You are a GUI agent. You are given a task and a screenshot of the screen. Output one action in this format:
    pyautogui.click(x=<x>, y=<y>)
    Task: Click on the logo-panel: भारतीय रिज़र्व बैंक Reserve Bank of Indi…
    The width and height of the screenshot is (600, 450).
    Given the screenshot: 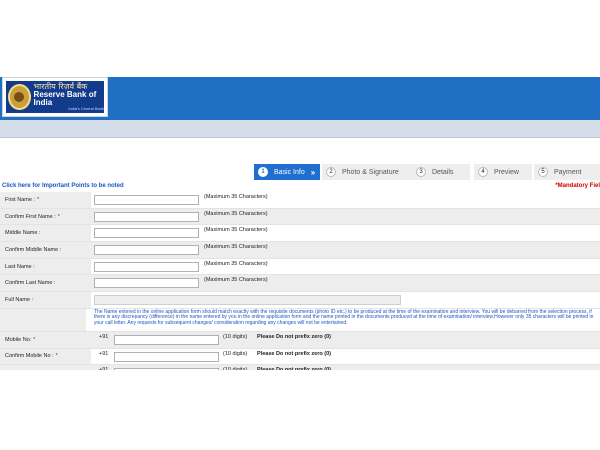 What is the action you would take?
    pyautogui.click(x=55, y=97)
    